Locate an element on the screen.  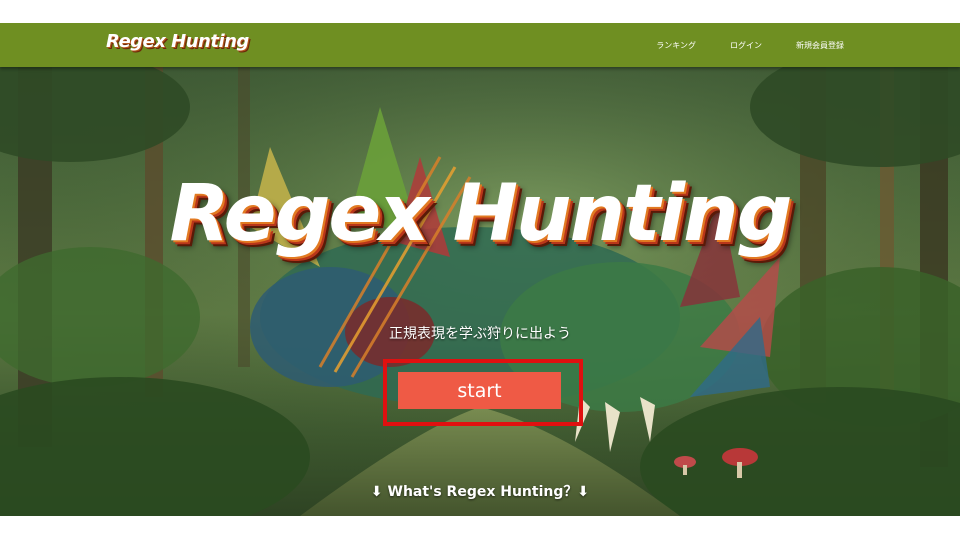
nav-link-register: 新規会員登録 is located at coordinates (820, 45).